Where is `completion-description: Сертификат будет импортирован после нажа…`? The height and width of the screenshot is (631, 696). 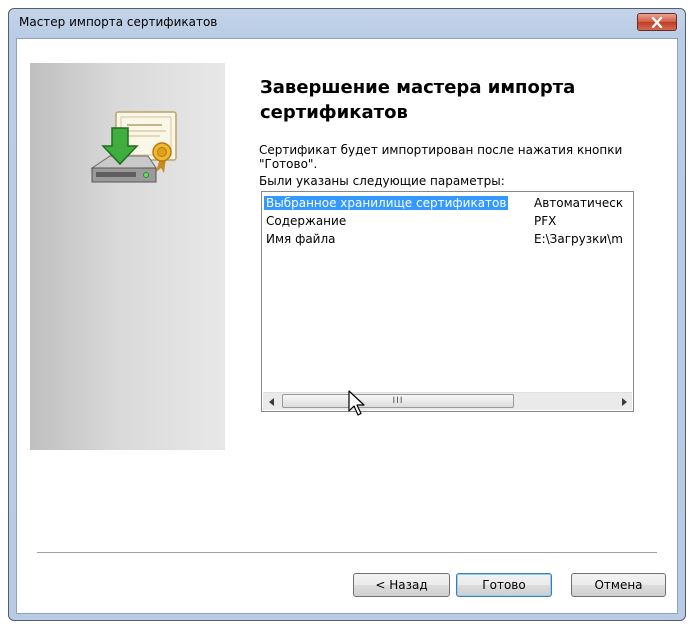 completion-description: Сертификат будет импортирован после нажа… is located at coordinates (441, 157).